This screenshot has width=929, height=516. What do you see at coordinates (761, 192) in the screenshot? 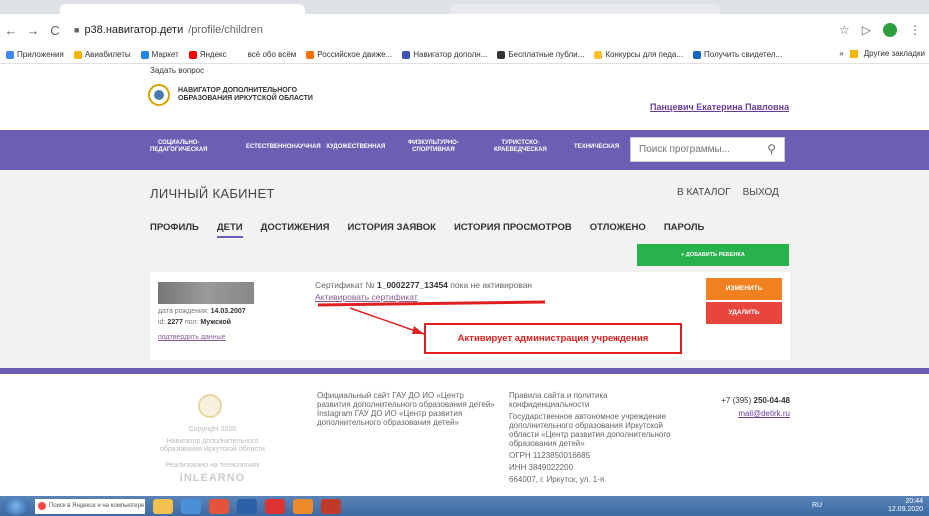
I see `exit-link: ВЫХОД` at bounding box center [761, 192].